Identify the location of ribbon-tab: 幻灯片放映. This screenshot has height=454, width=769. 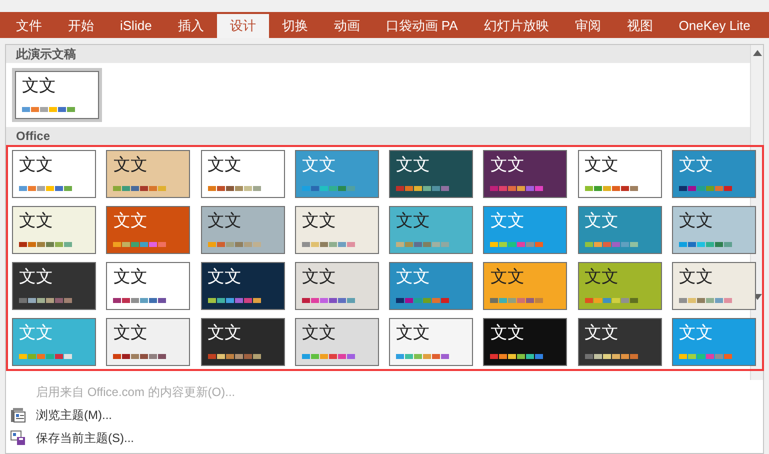
(516, 26).